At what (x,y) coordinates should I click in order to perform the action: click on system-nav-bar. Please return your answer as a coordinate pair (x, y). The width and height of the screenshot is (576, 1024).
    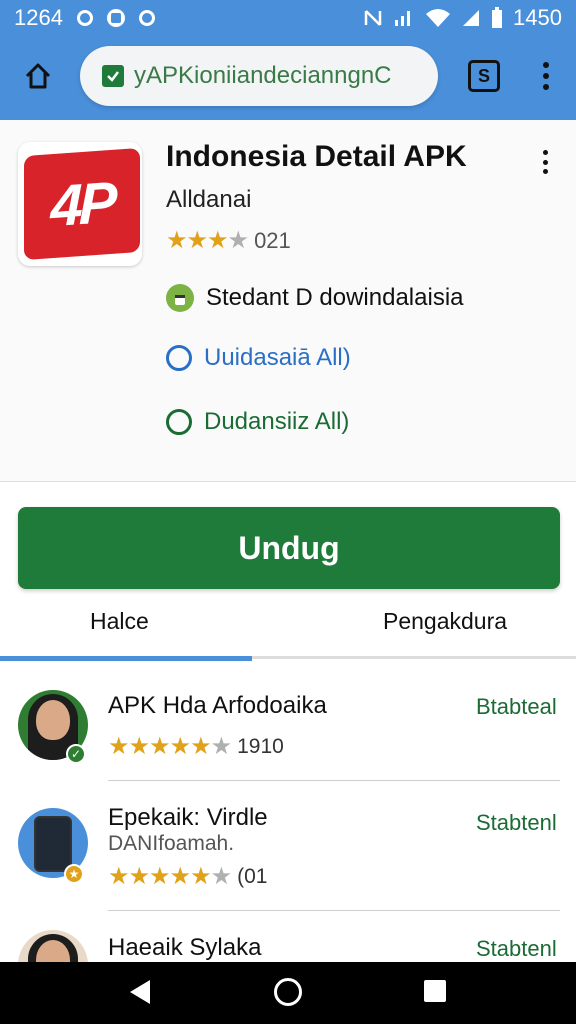
    Looking at the image, I should click on (288, 993).